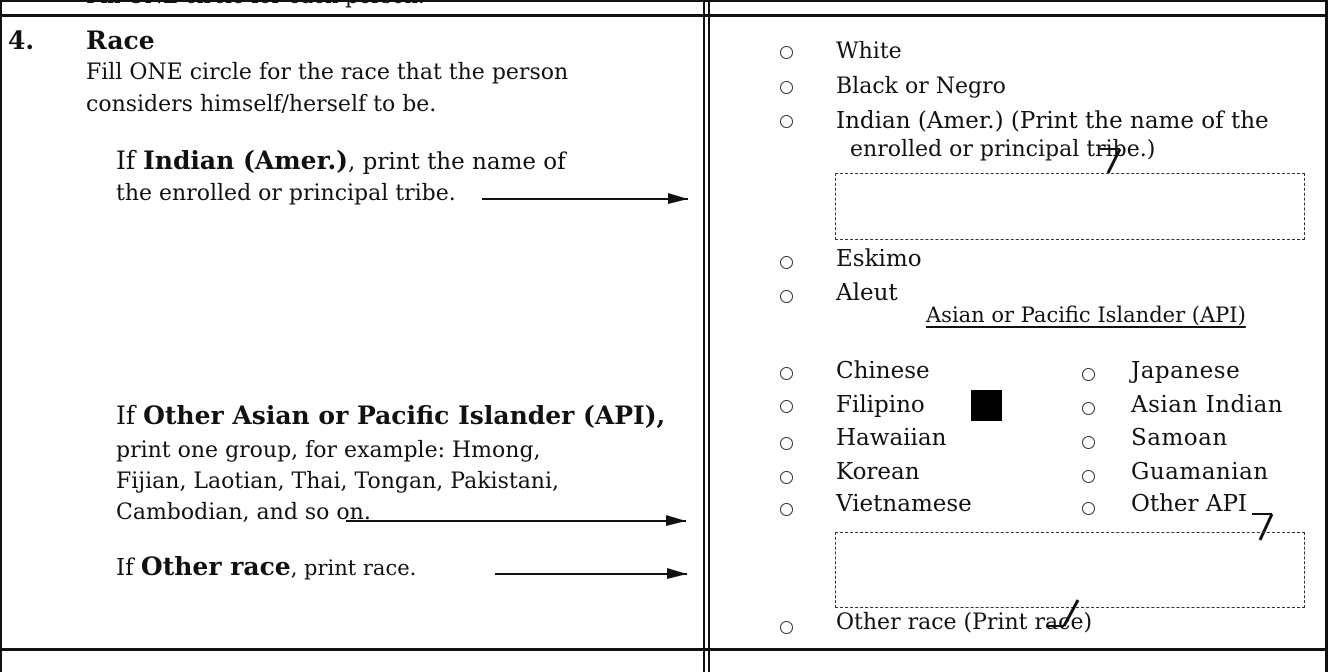 This screenshot has width=1328, height=672. I want to click on option-filipino-label: Filipino, so click(880, 405).